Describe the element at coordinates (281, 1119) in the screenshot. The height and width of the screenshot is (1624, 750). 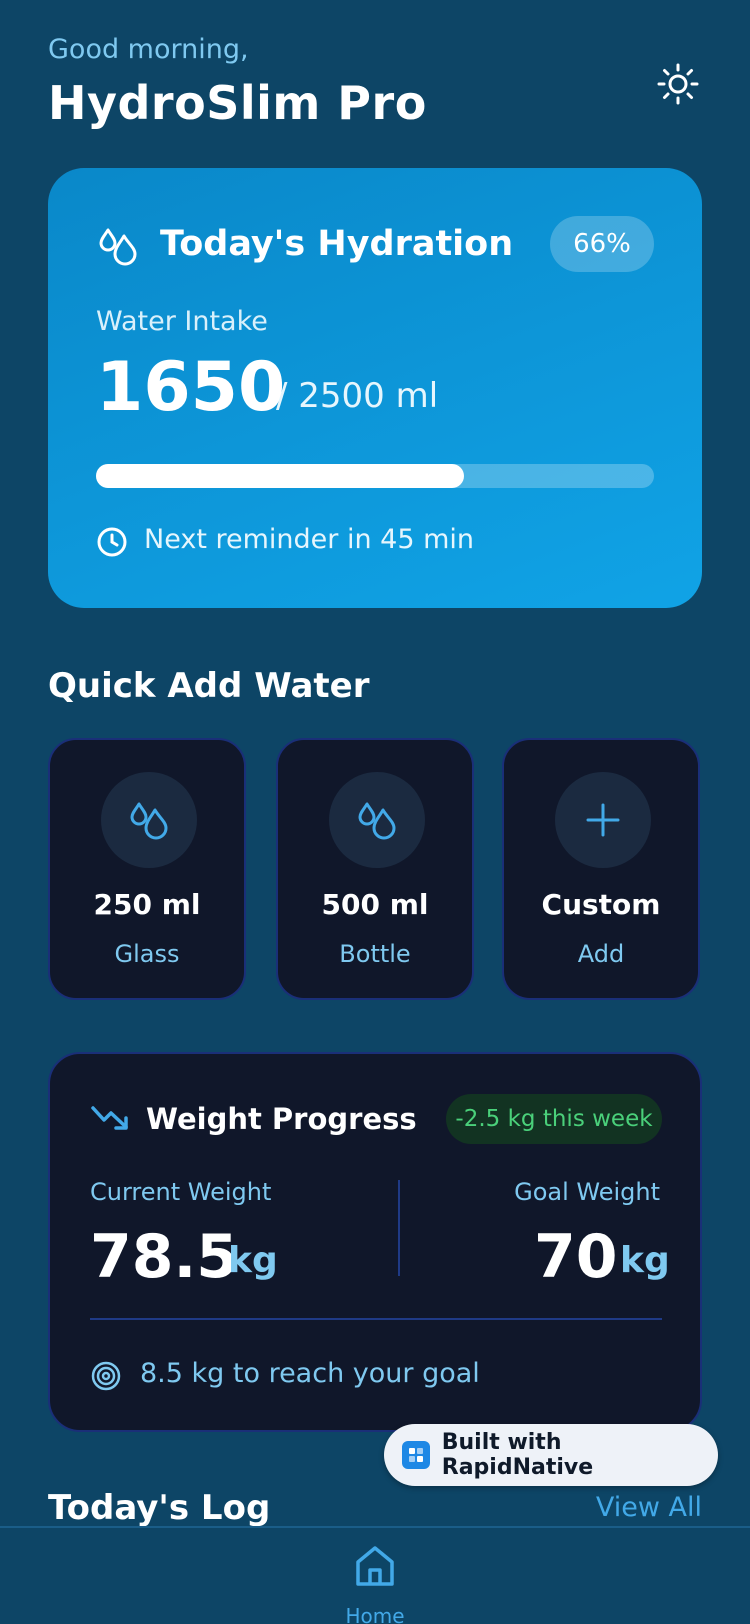
I see `weight-progress-title: Weight Progress` at that location.